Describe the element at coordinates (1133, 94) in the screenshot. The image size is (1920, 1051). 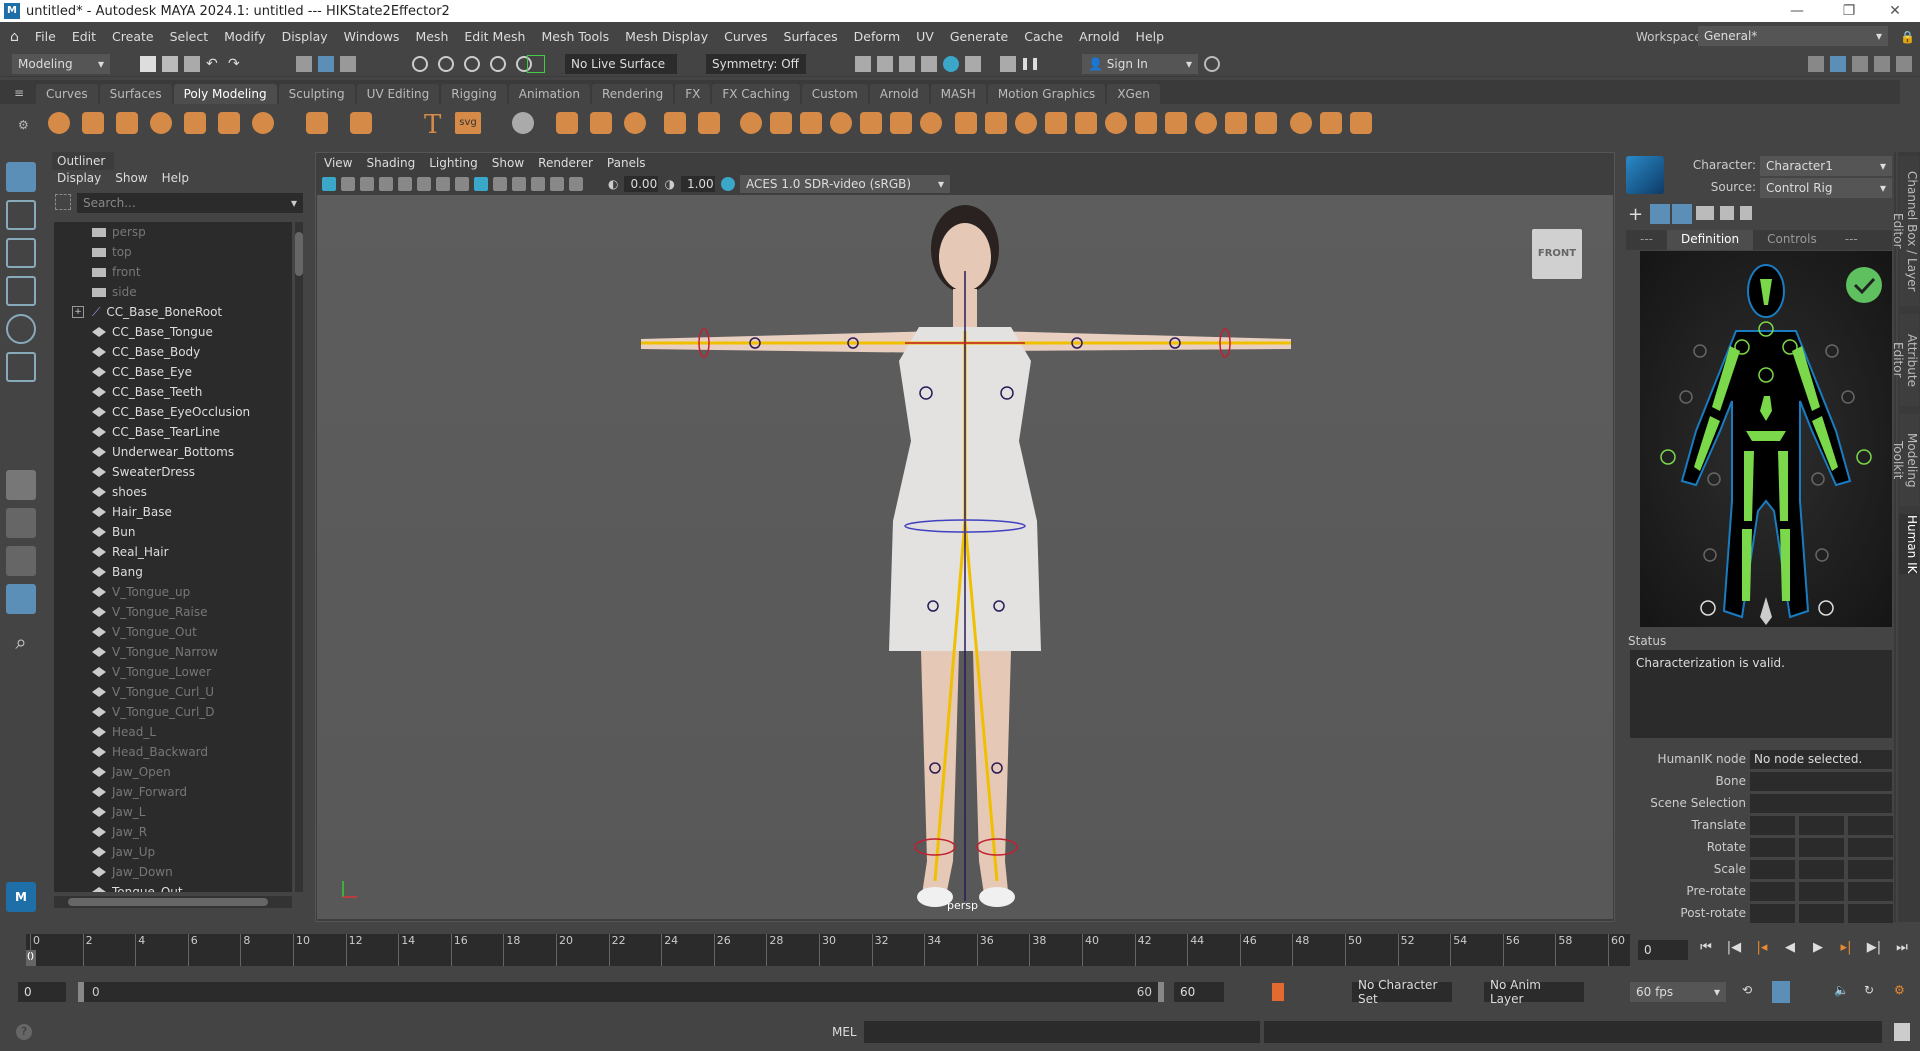
I see `shelf-tab-xgen: XGen` at that location.